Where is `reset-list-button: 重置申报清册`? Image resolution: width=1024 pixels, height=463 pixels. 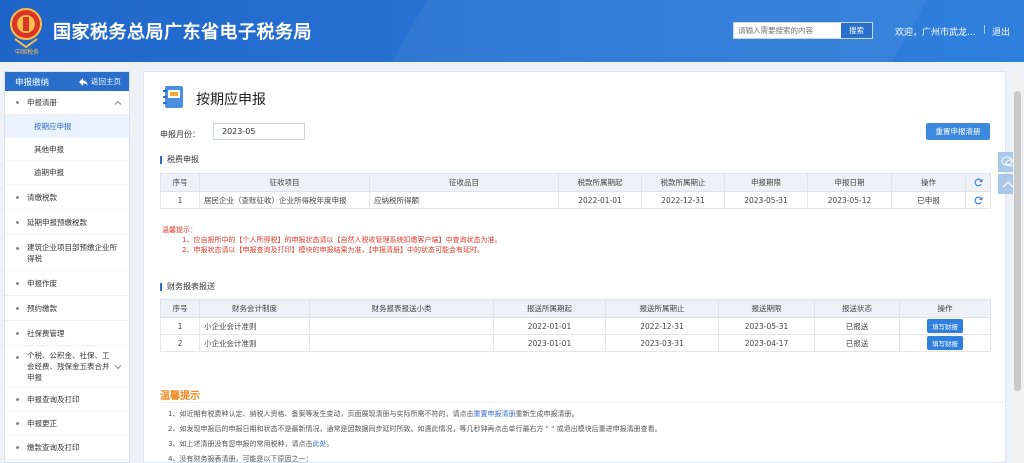
reset-list-button: 重置申报清册 is located at coordinates (958, 131).